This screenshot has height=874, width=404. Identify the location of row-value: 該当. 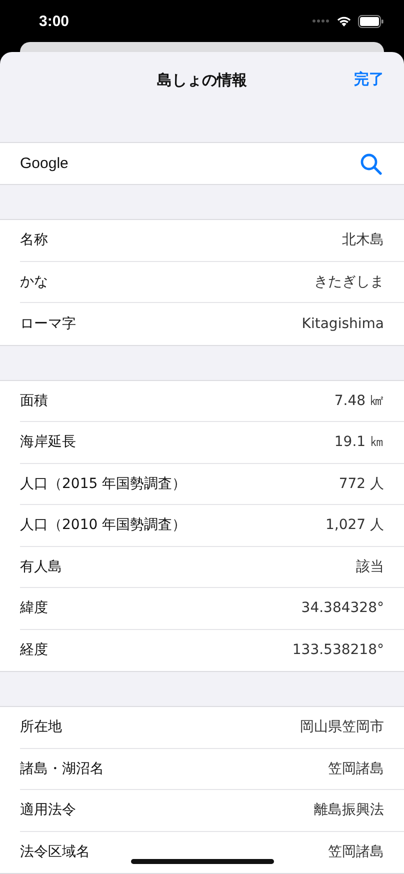
(370, 567).